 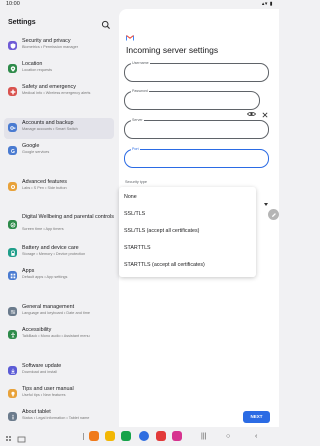 What do you see at coordinates (12, 186) in the screenshot?
I see `star-gear-icon` at bounding box center [12, 186].